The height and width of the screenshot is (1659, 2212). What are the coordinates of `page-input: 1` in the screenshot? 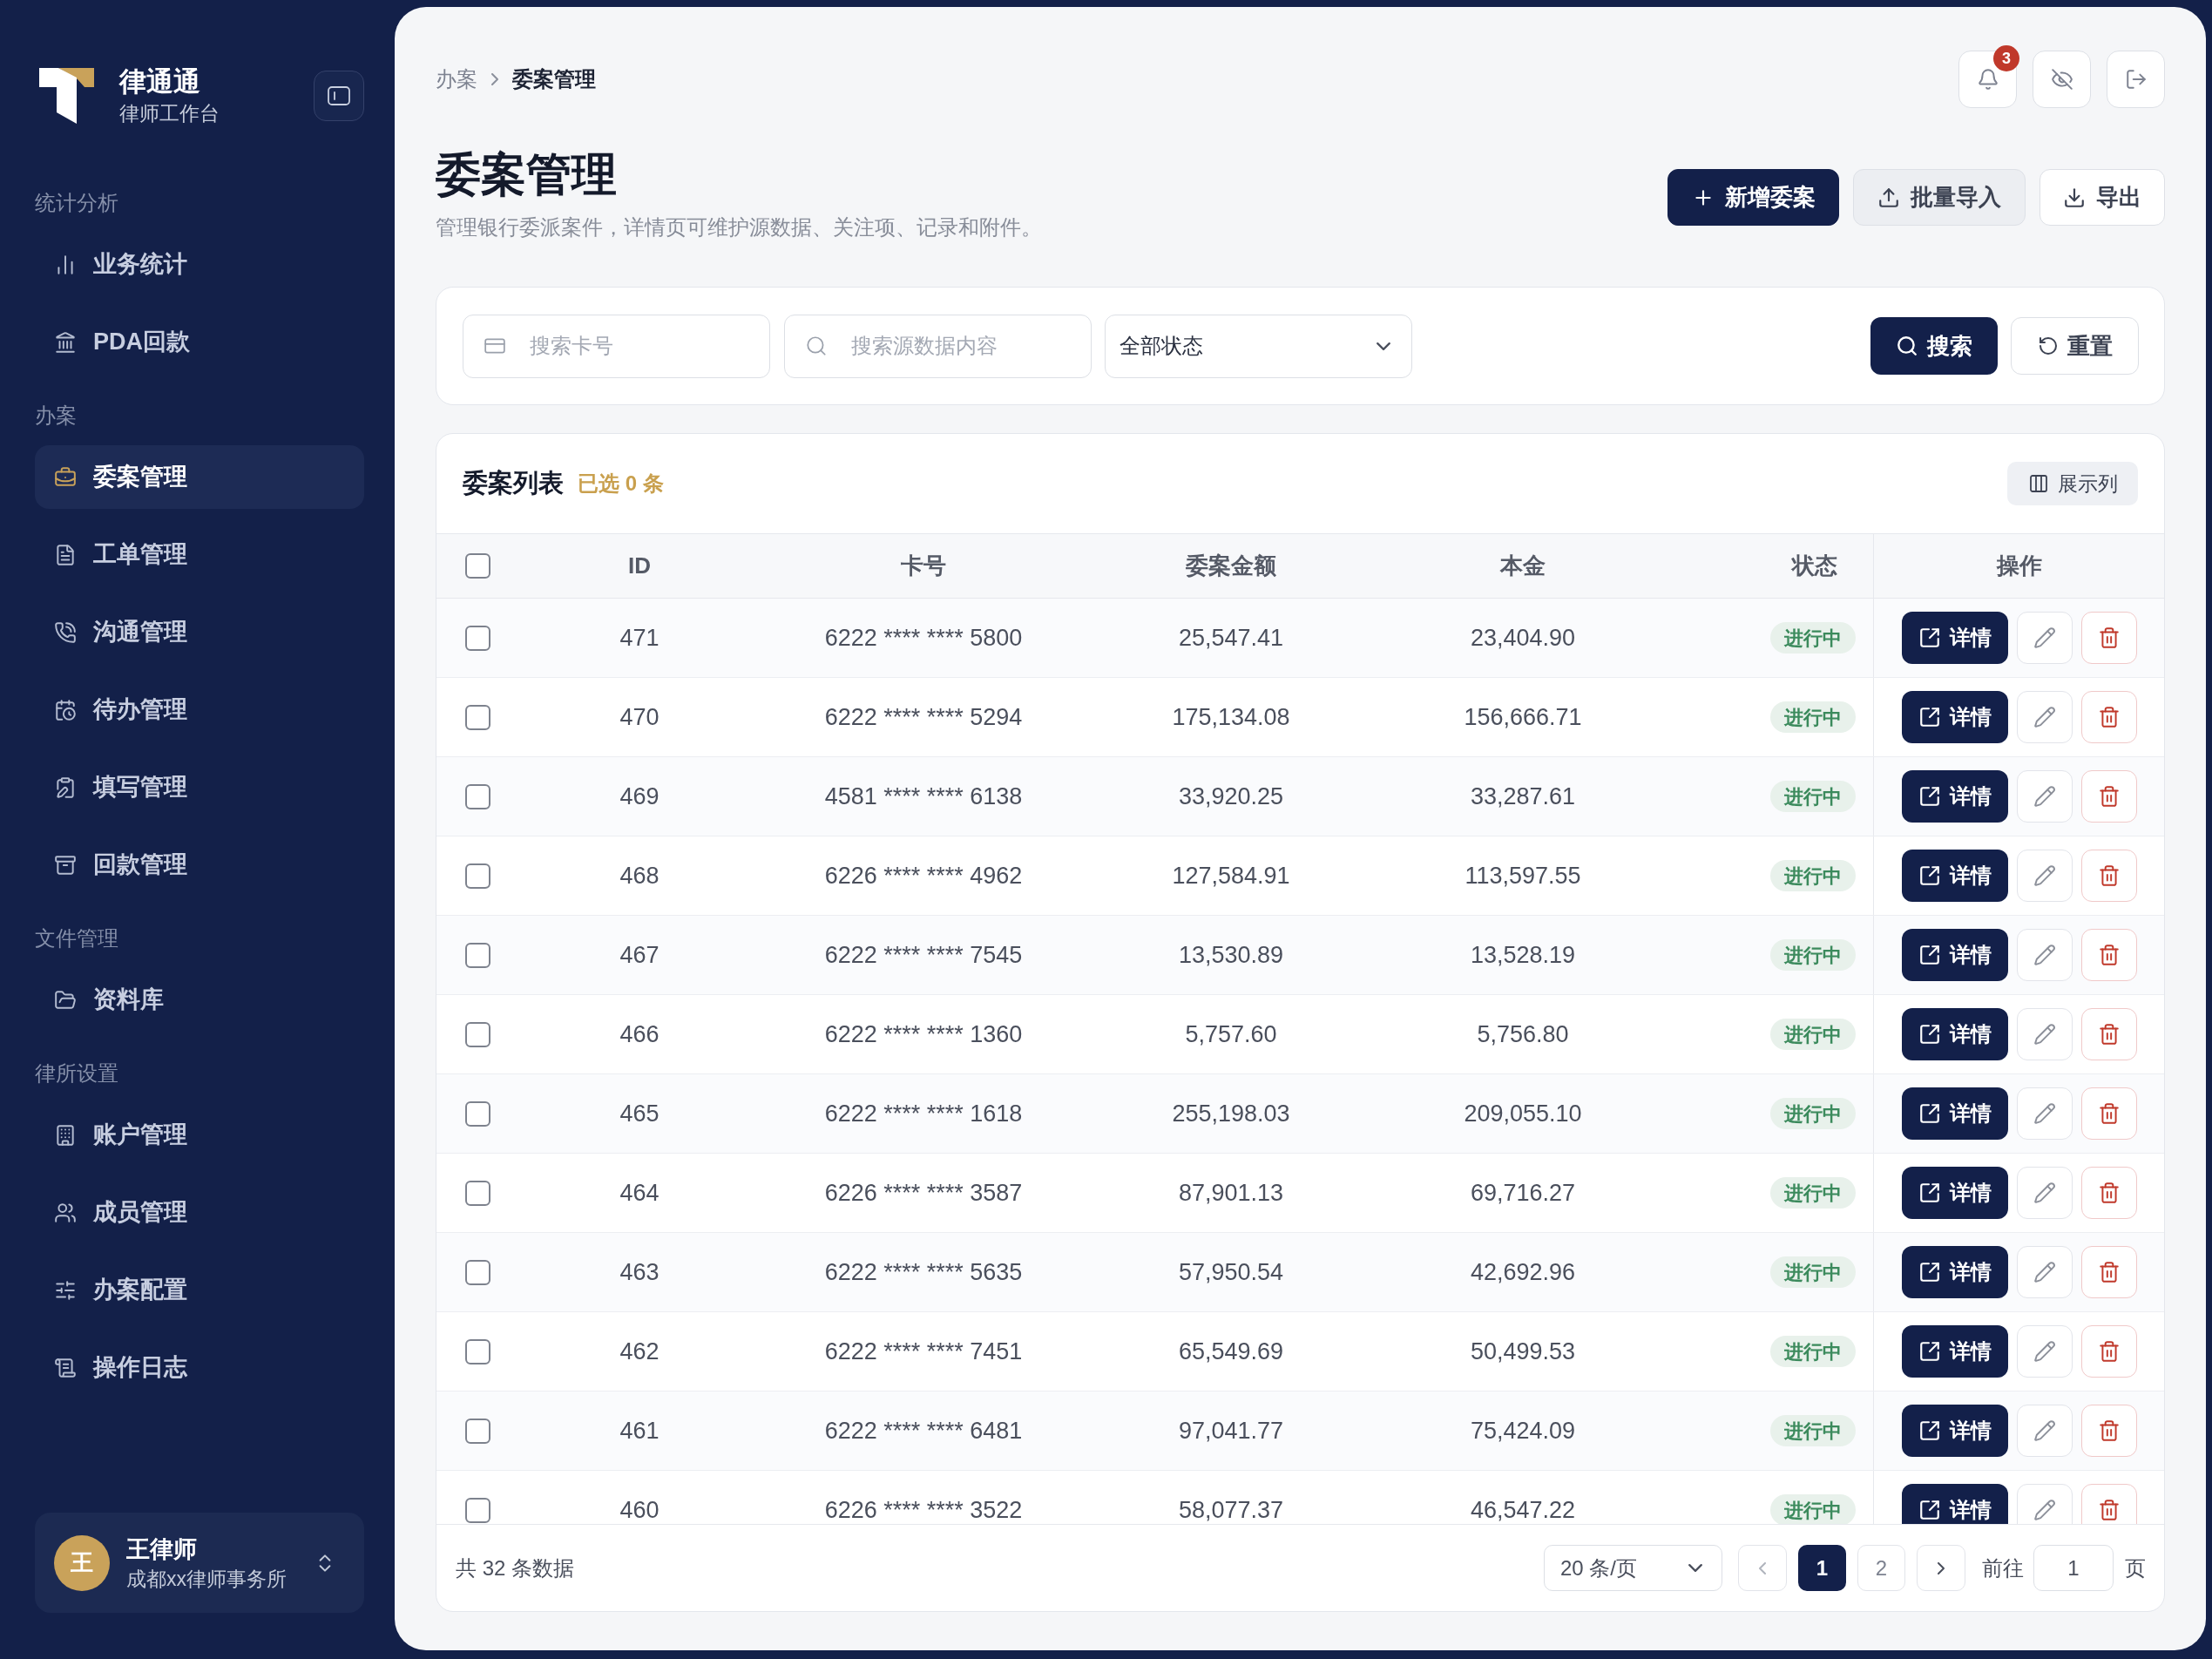 It's located at (2073, 1568).